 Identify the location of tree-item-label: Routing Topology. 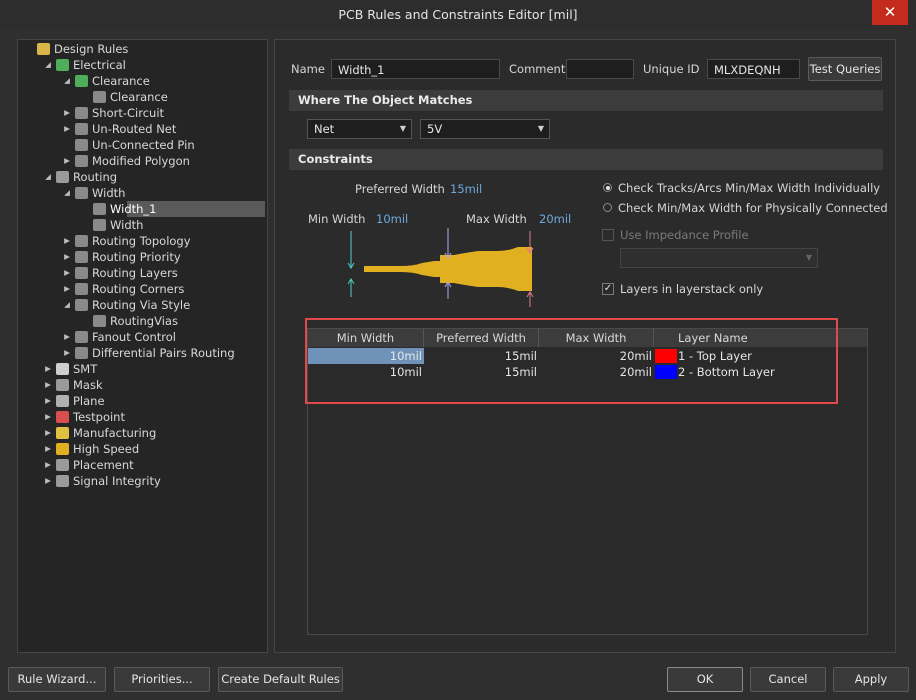
(141, 241).